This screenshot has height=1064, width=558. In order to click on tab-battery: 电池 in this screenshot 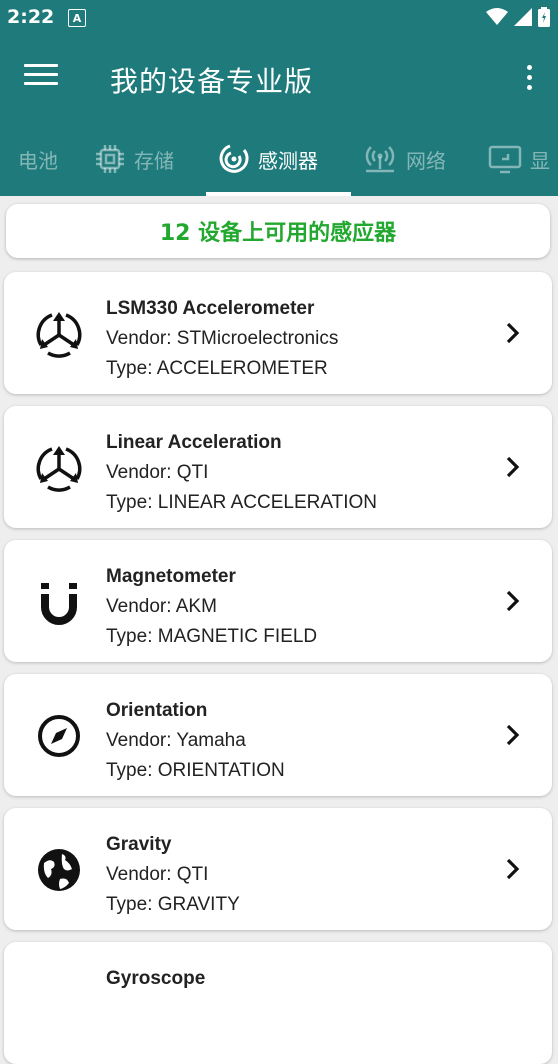, I will do `click(38, 159)`.